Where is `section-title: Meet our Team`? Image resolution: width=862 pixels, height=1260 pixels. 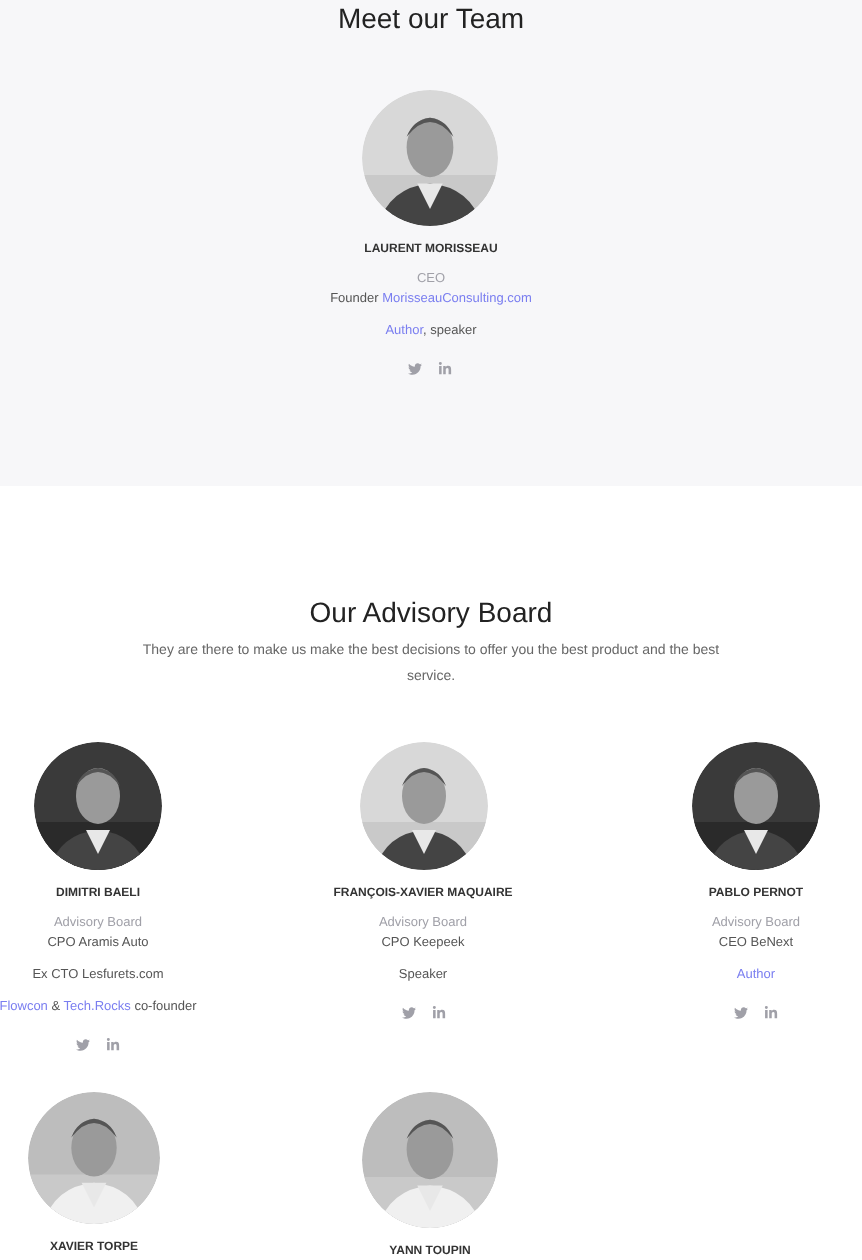 section-title: Meet our Team is located at coordinates (431, 18).